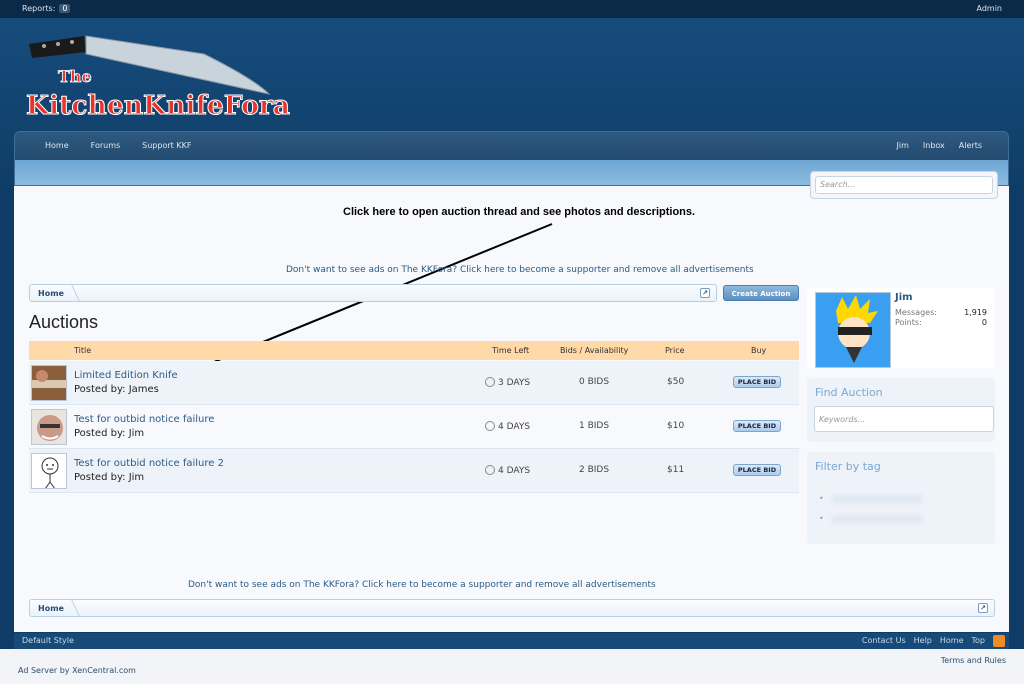 This screenshot has width=1024, height=684. I want to click on header-buy: Buy, so click(759, 350).